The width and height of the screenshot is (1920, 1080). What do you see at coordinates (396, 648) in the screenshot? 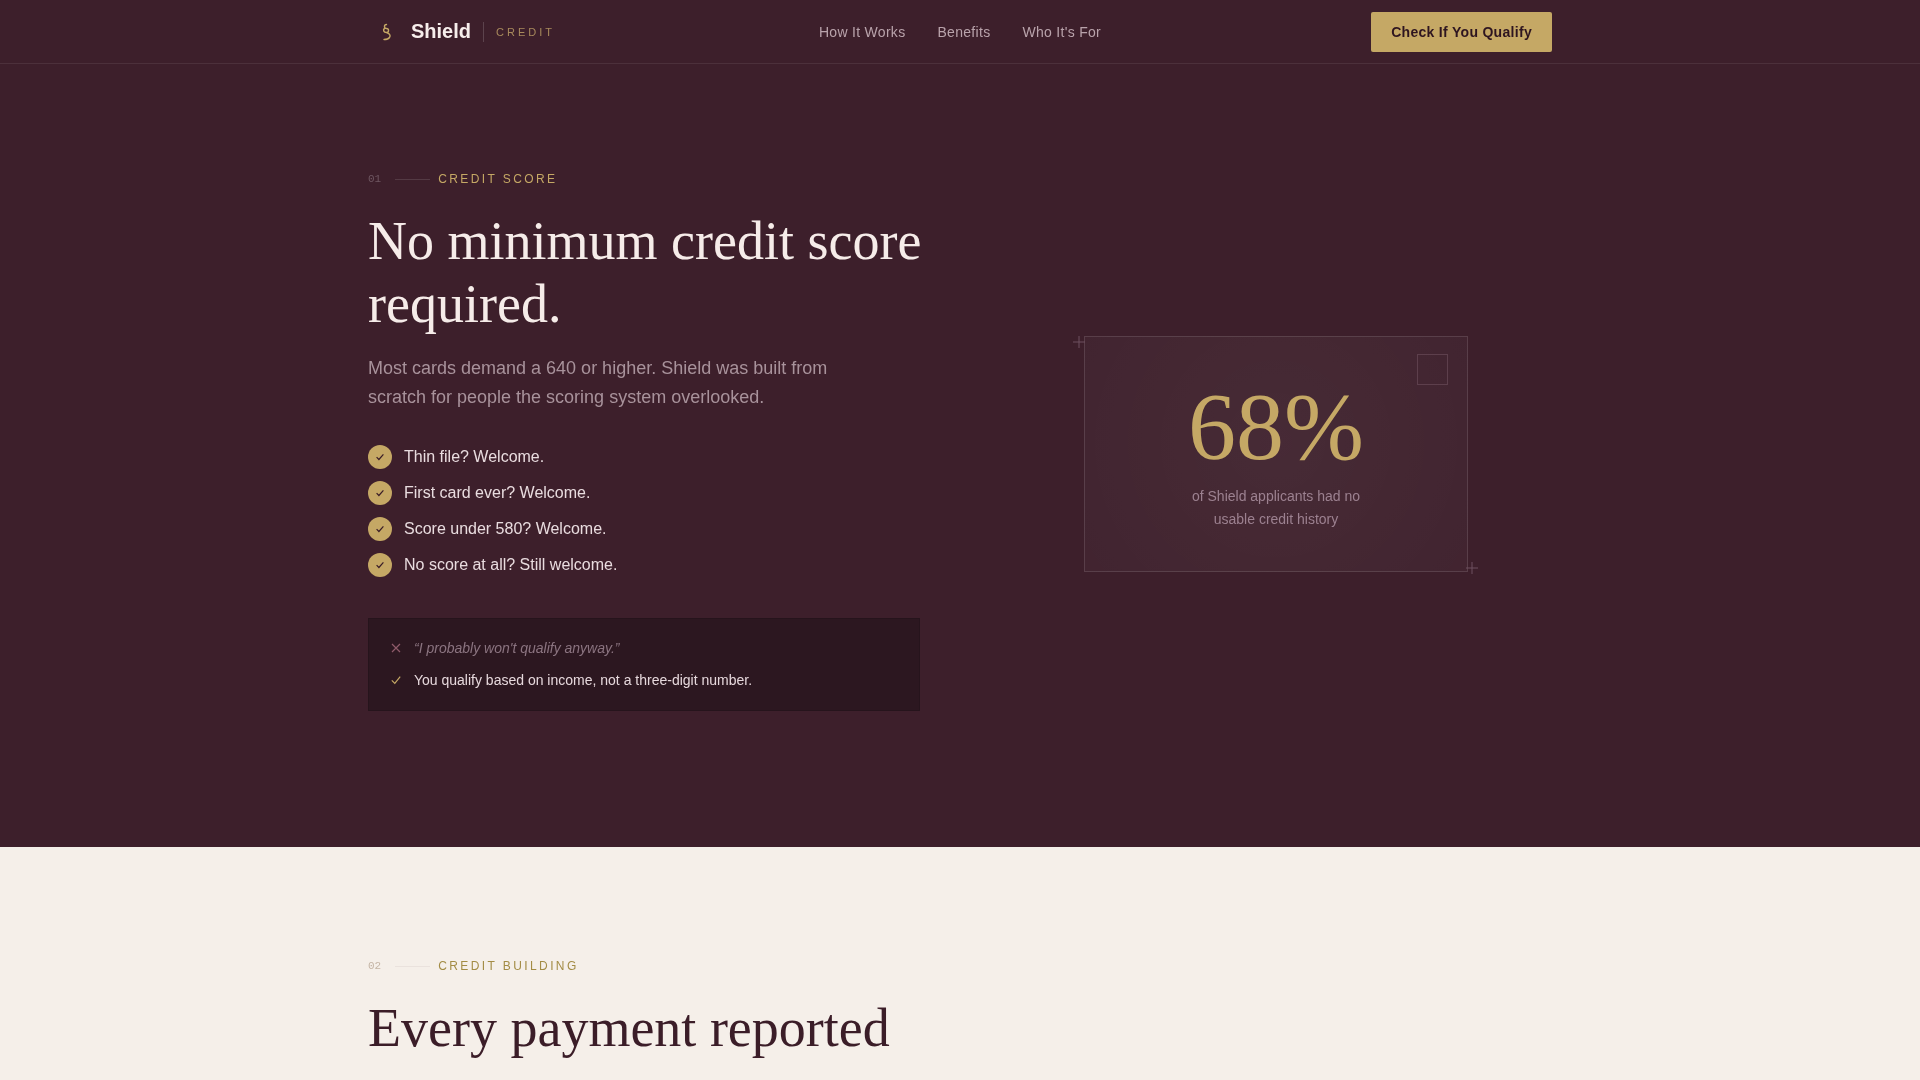
I see `cross-icon` at bounding box center [396, 648].